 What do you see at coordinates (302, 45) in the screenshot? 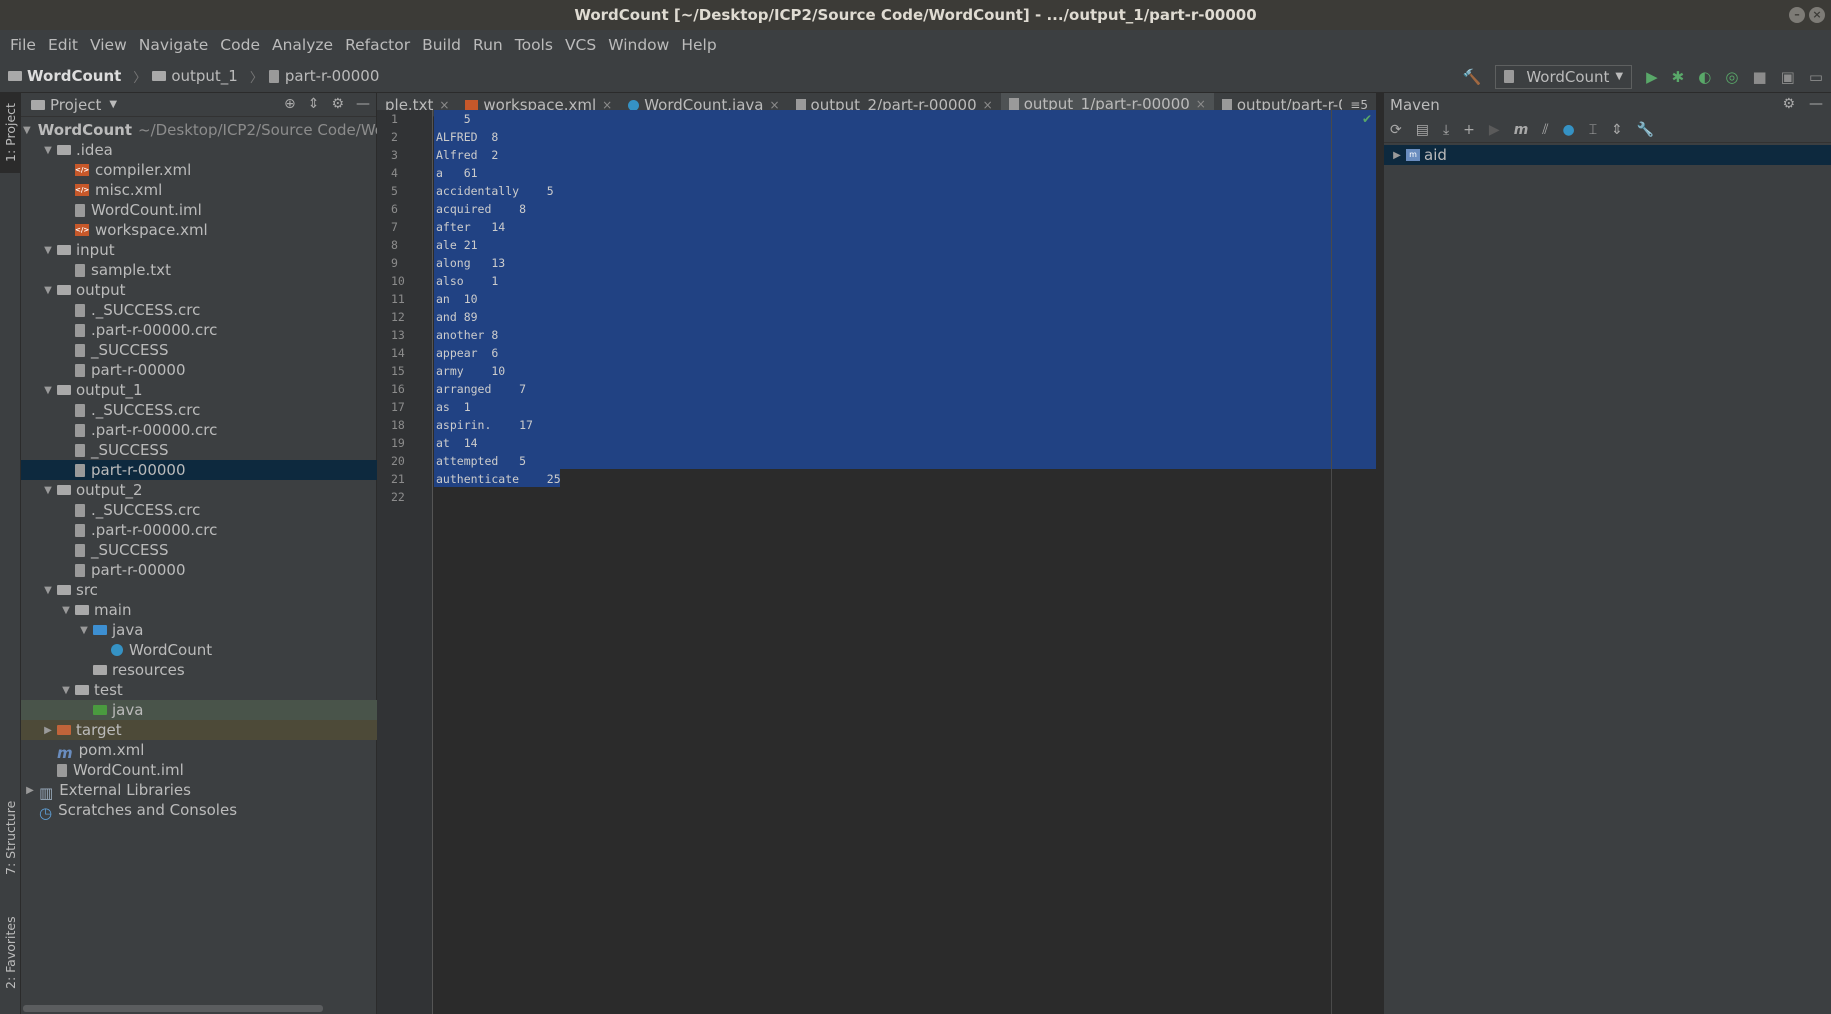
I see `menu-analyze: Analyze` at bounding box center [302, 45].